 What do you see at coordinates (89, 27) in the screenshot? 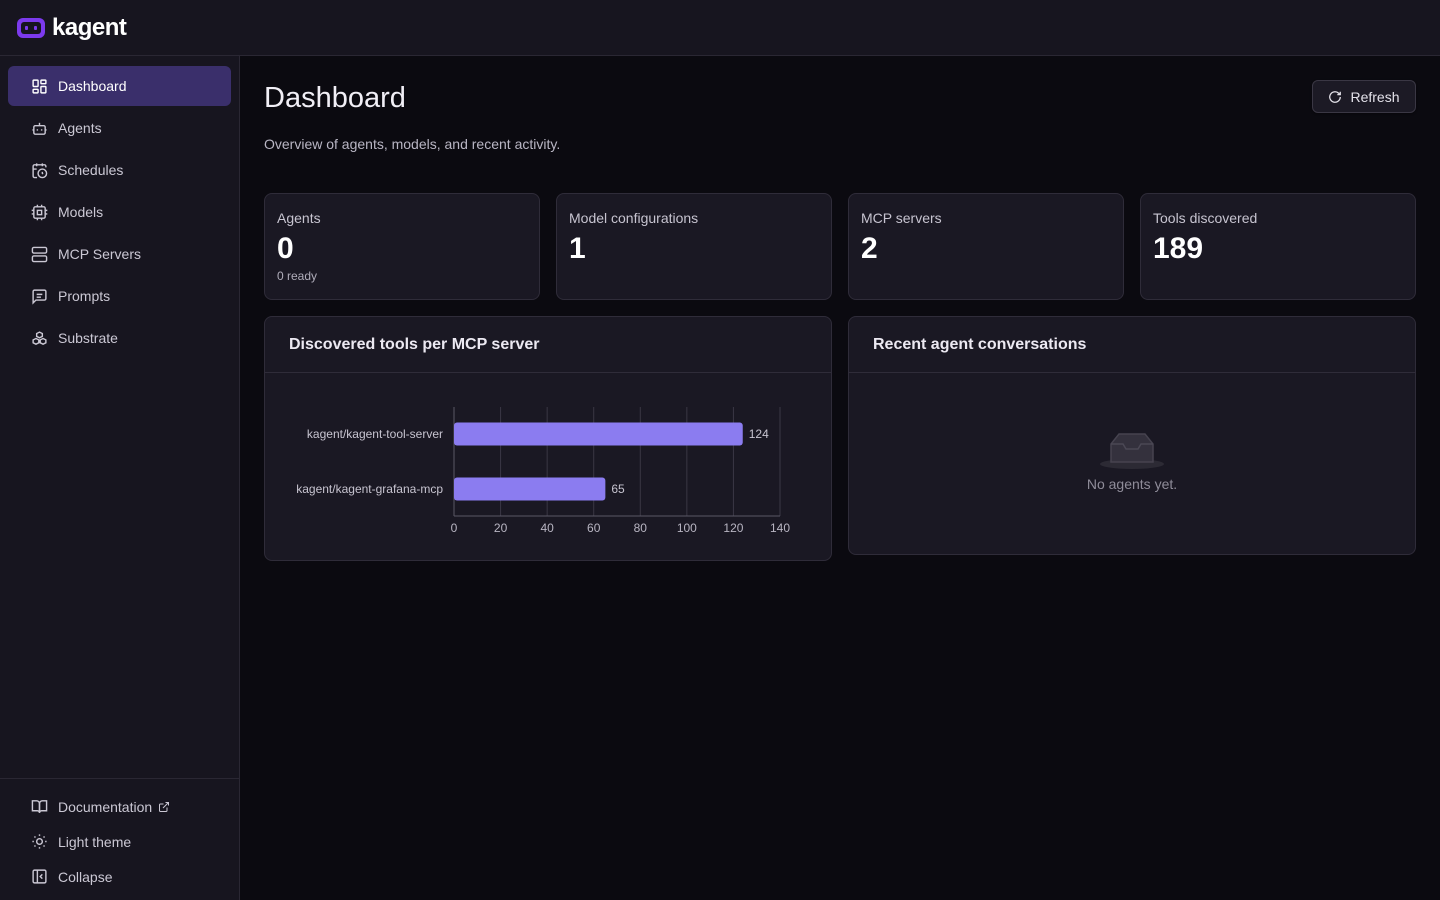
I see `logo-text: kagent` at bounding box center [89, 27].